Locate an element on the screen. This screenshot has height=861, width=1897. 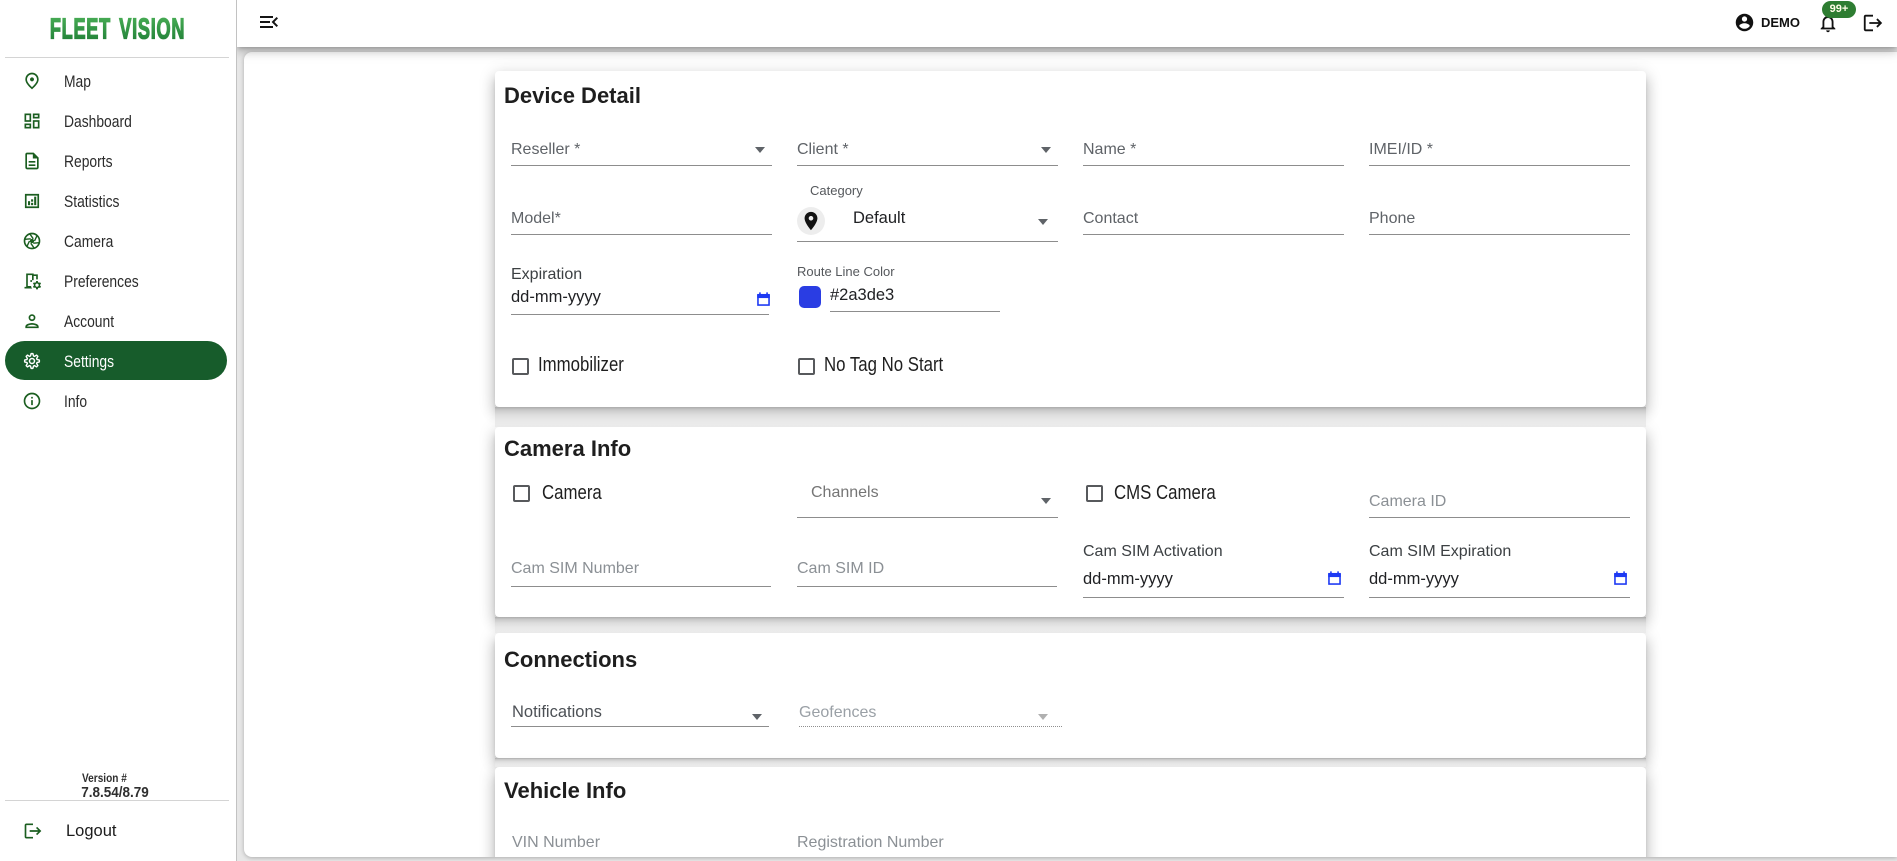
svg-text: FLEET VISION is located at coordinates (117, 29).